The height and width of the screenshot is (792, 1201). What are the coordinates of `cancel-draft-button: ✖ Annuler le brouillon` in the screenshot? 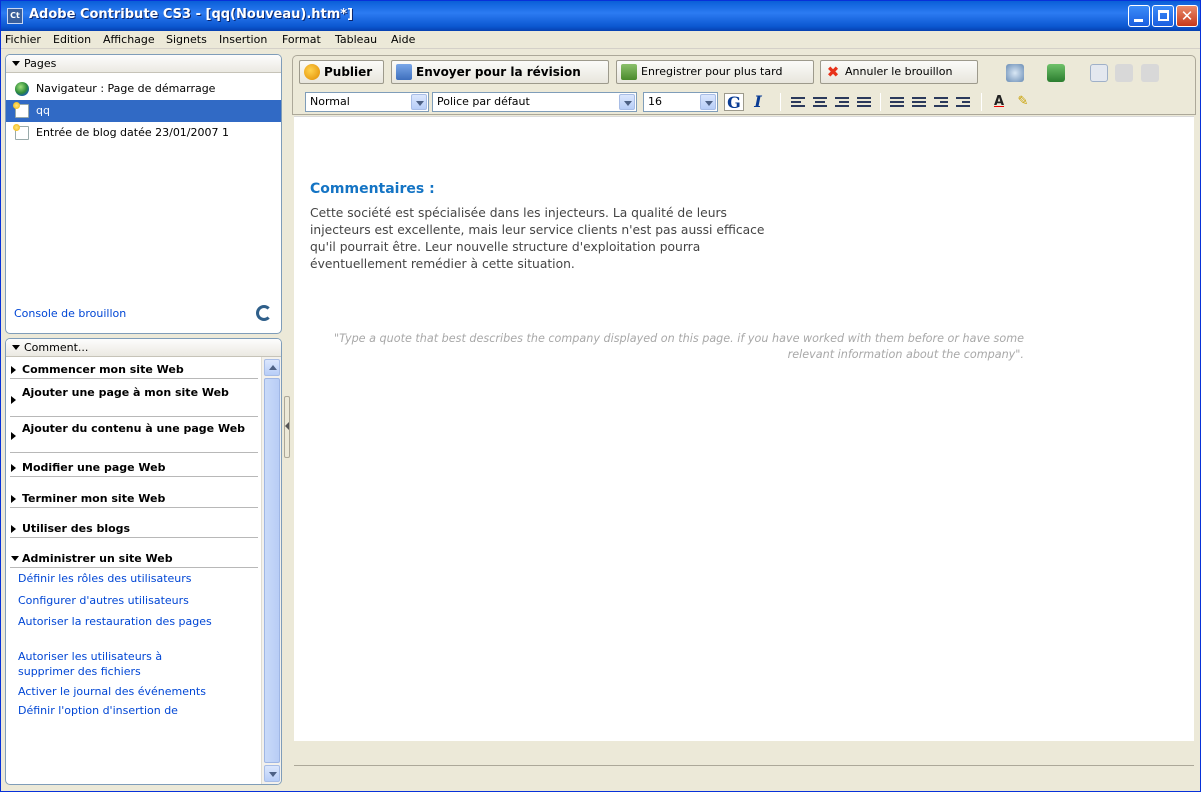 It's located at (899, 72).